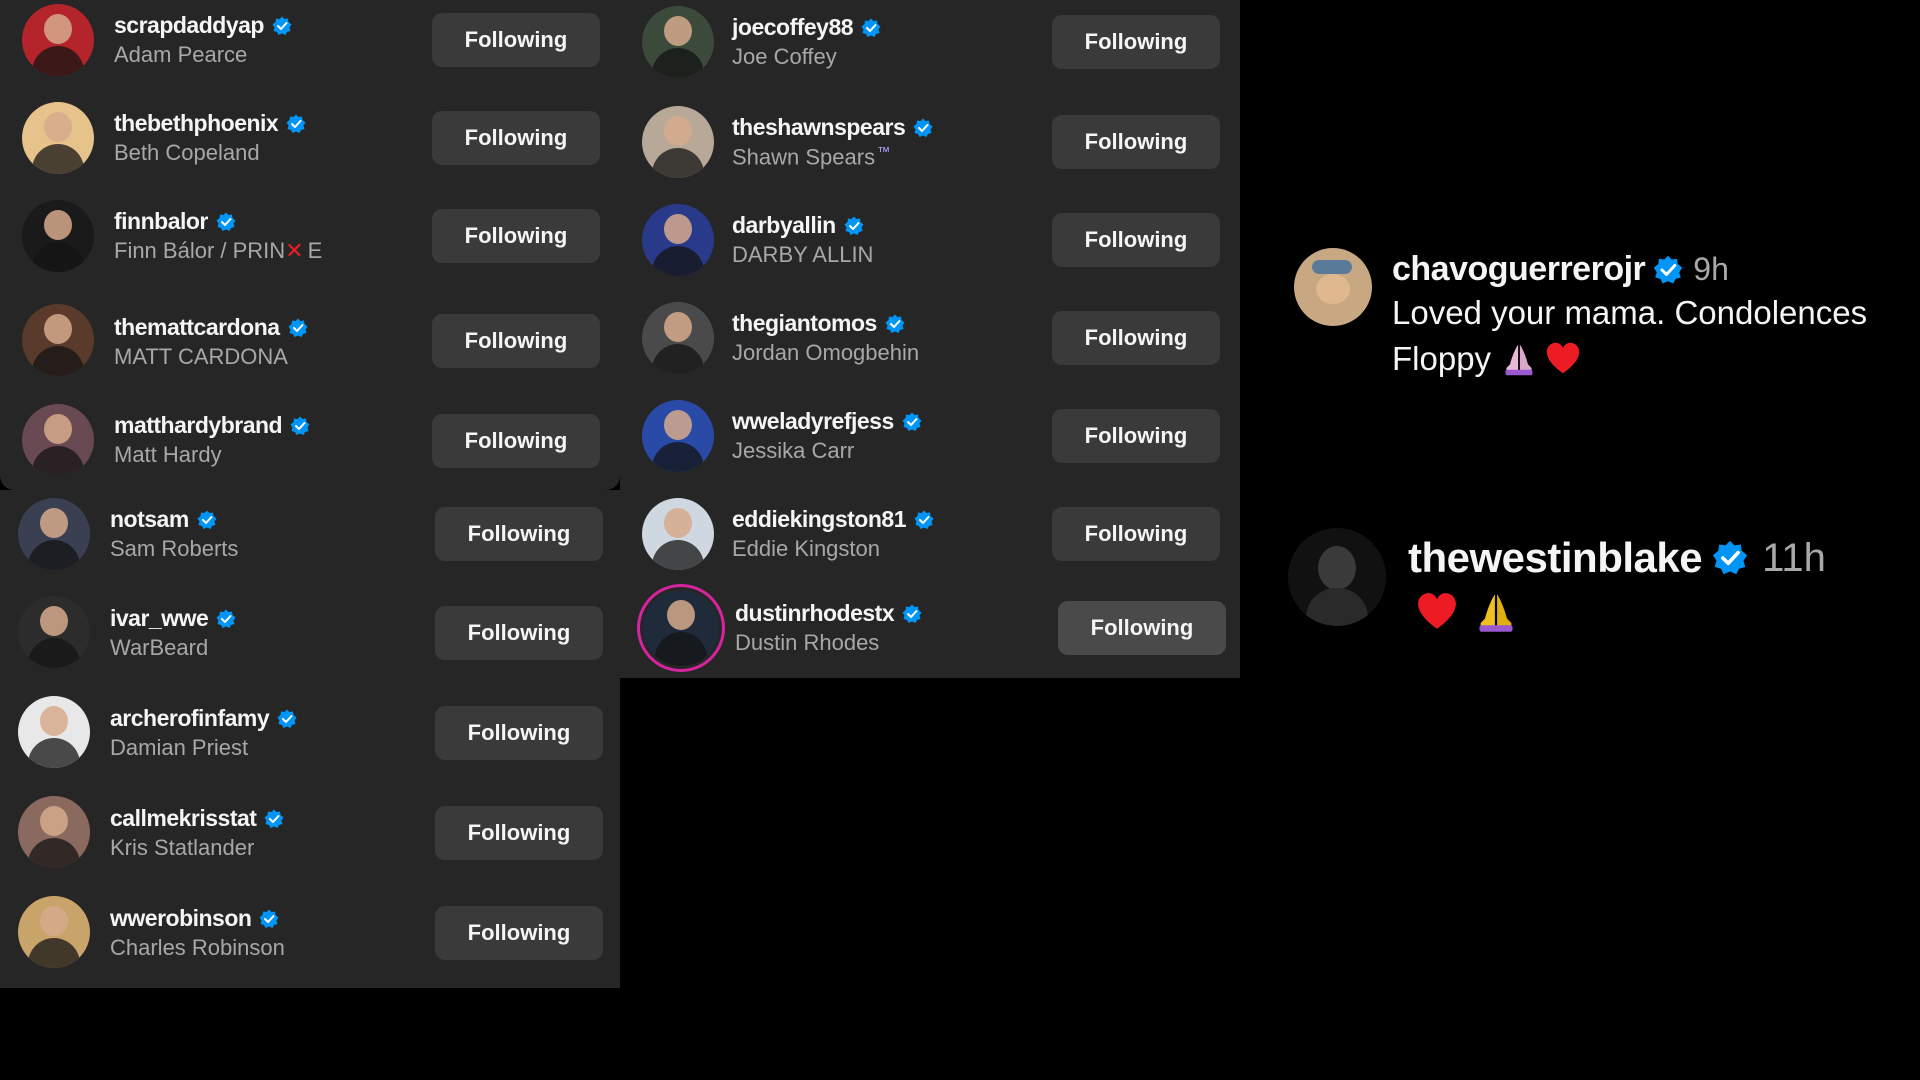 The width and height of the screenshot is (1920, 1080). I want to click on list-item: themattcardona MATT CARDONA Following, so click(310, 343).